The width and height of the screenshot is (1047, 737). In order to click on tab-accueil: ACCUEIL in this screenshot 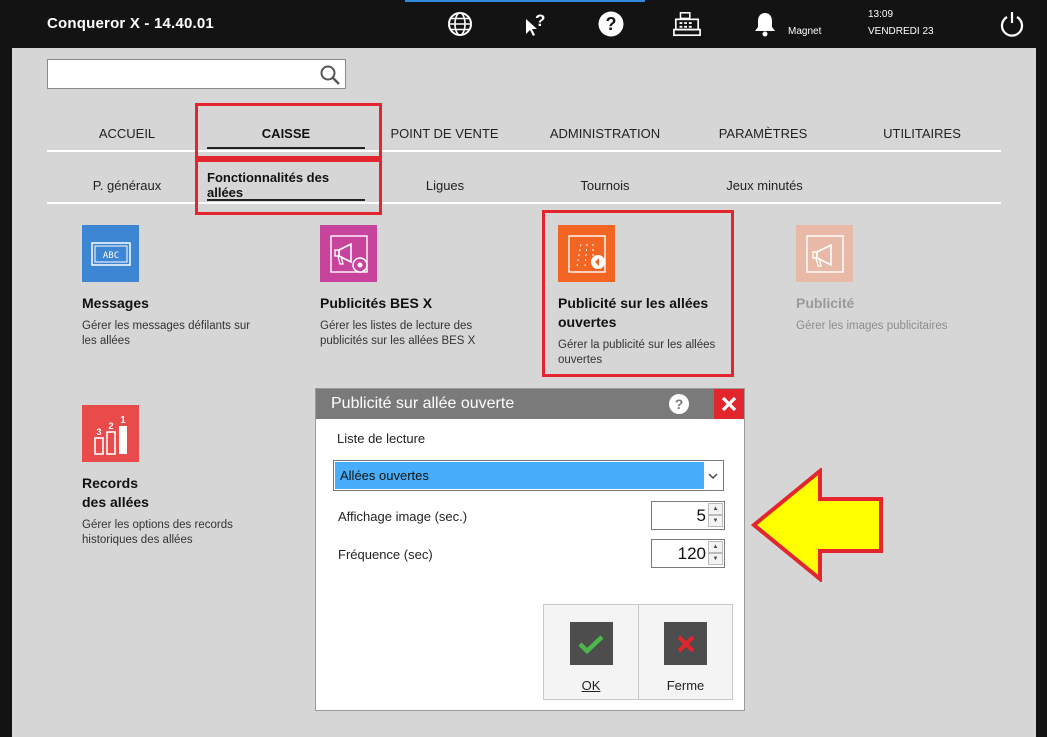, I will do `click(127, 133)`.